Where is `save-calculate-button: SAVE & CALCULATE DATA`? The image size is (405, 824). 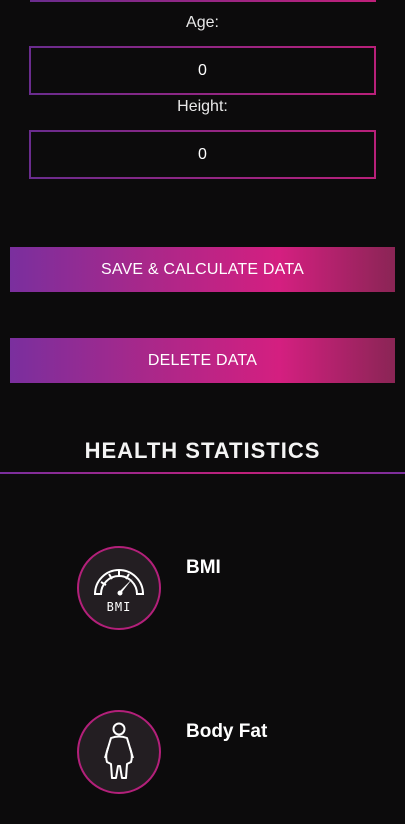
save-calculate-button: SAVE & CALCULATE DATA is located at coordinates (202, 269).